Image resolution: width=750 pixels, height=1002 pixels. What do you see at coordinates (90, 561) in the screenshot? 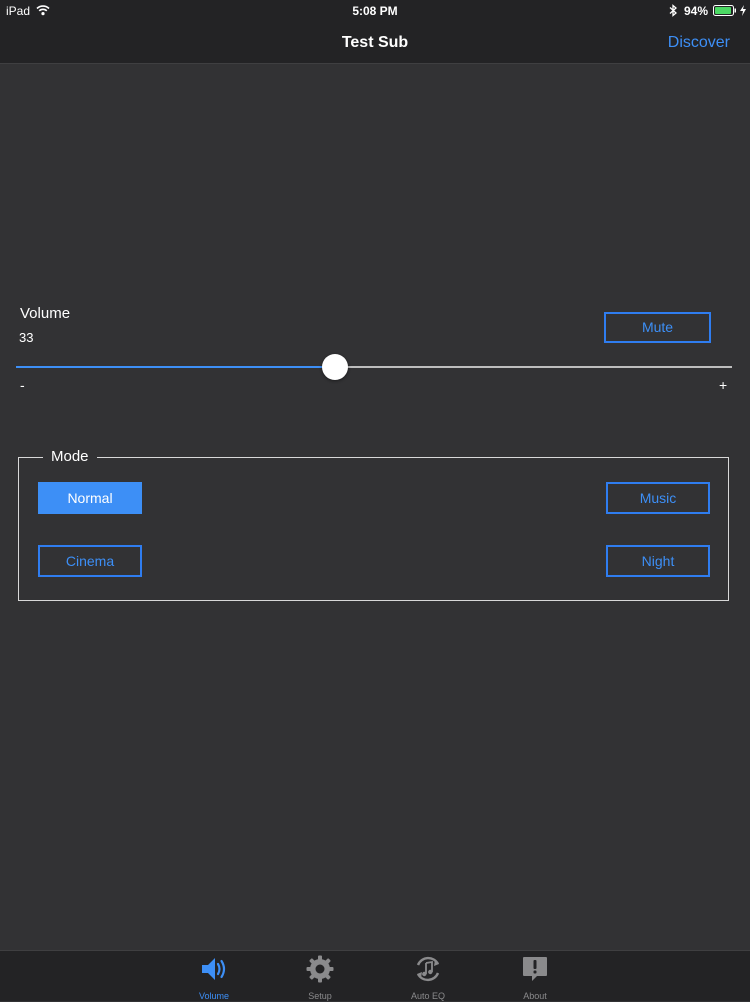
I see `mode-cinema-button: Cinema` at bounding box center [90, 561].